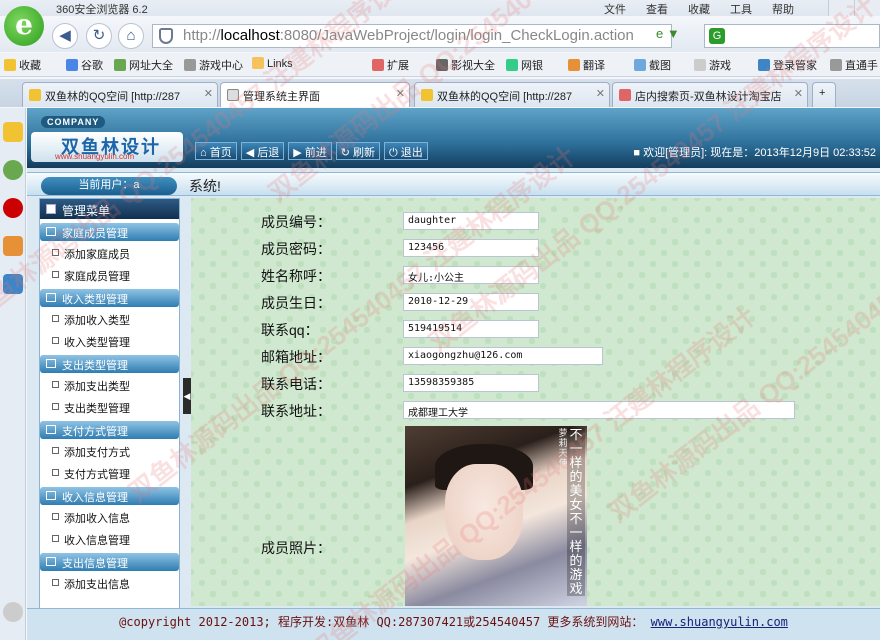  Describe the element at coordinates (13, 208) in the screenshot. I see `weibo-icon` at that location.